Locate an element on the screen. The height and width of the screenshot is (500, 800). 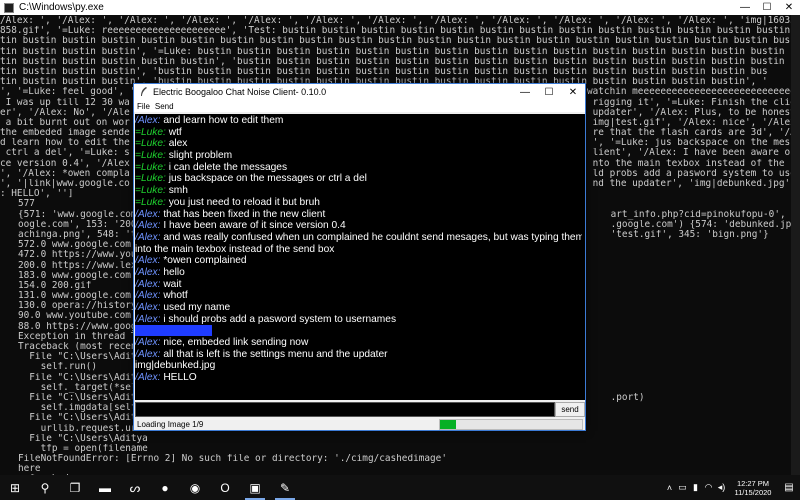
opera-icon: O is located at coordinates (225, 487).